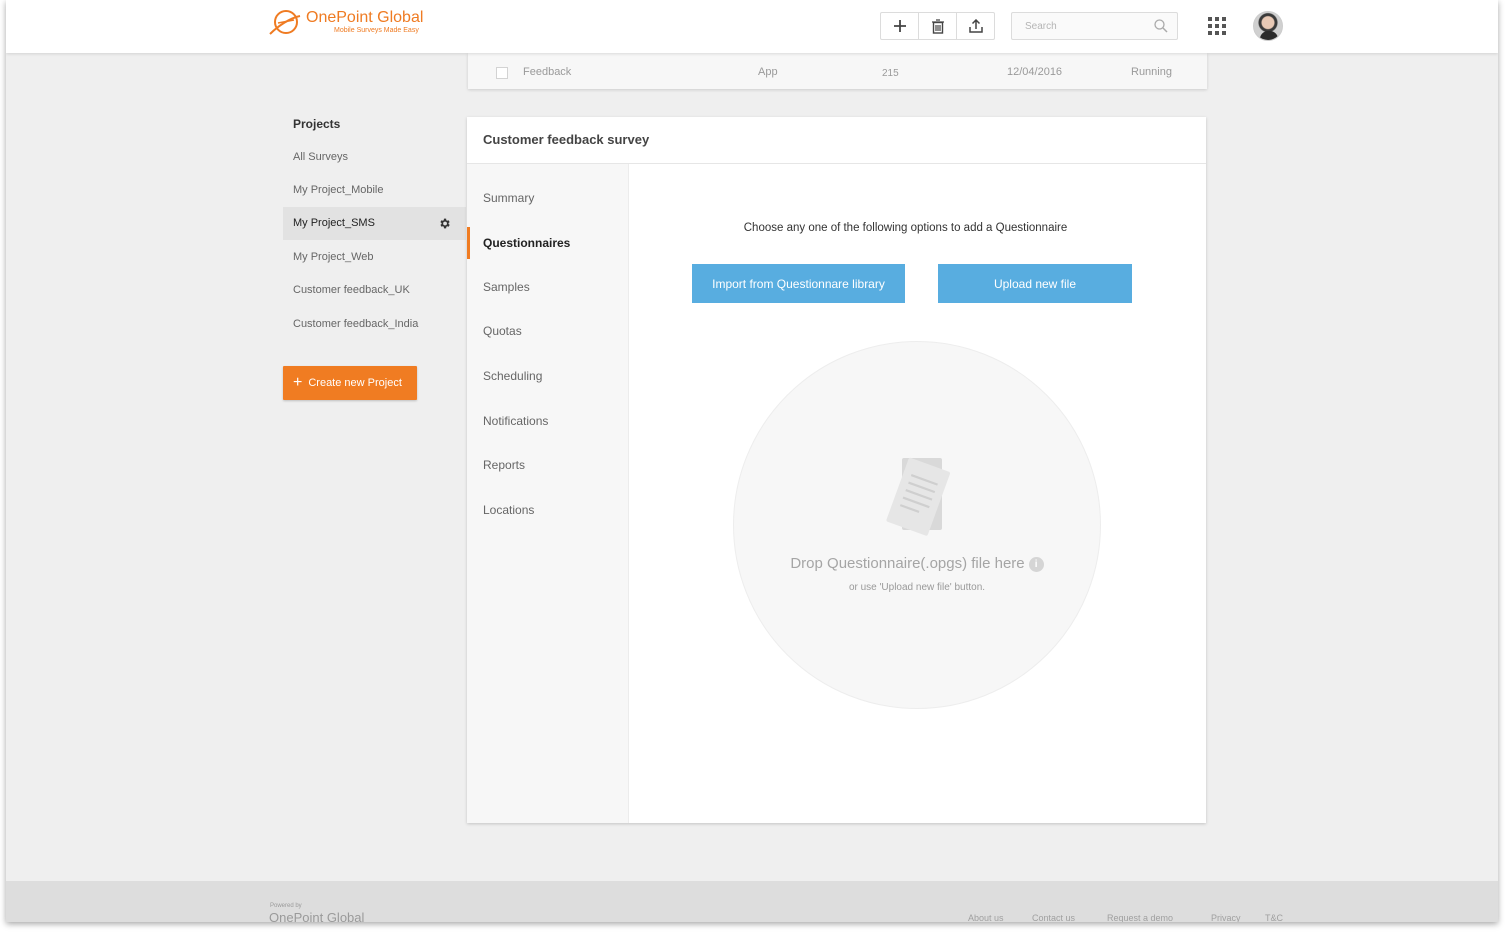 This screenshot has width=1505, height=933. What do you see at coordinates (504, 465) in the screenshot?
I see `tab-label: Reports` at bounding box center [504, 465].